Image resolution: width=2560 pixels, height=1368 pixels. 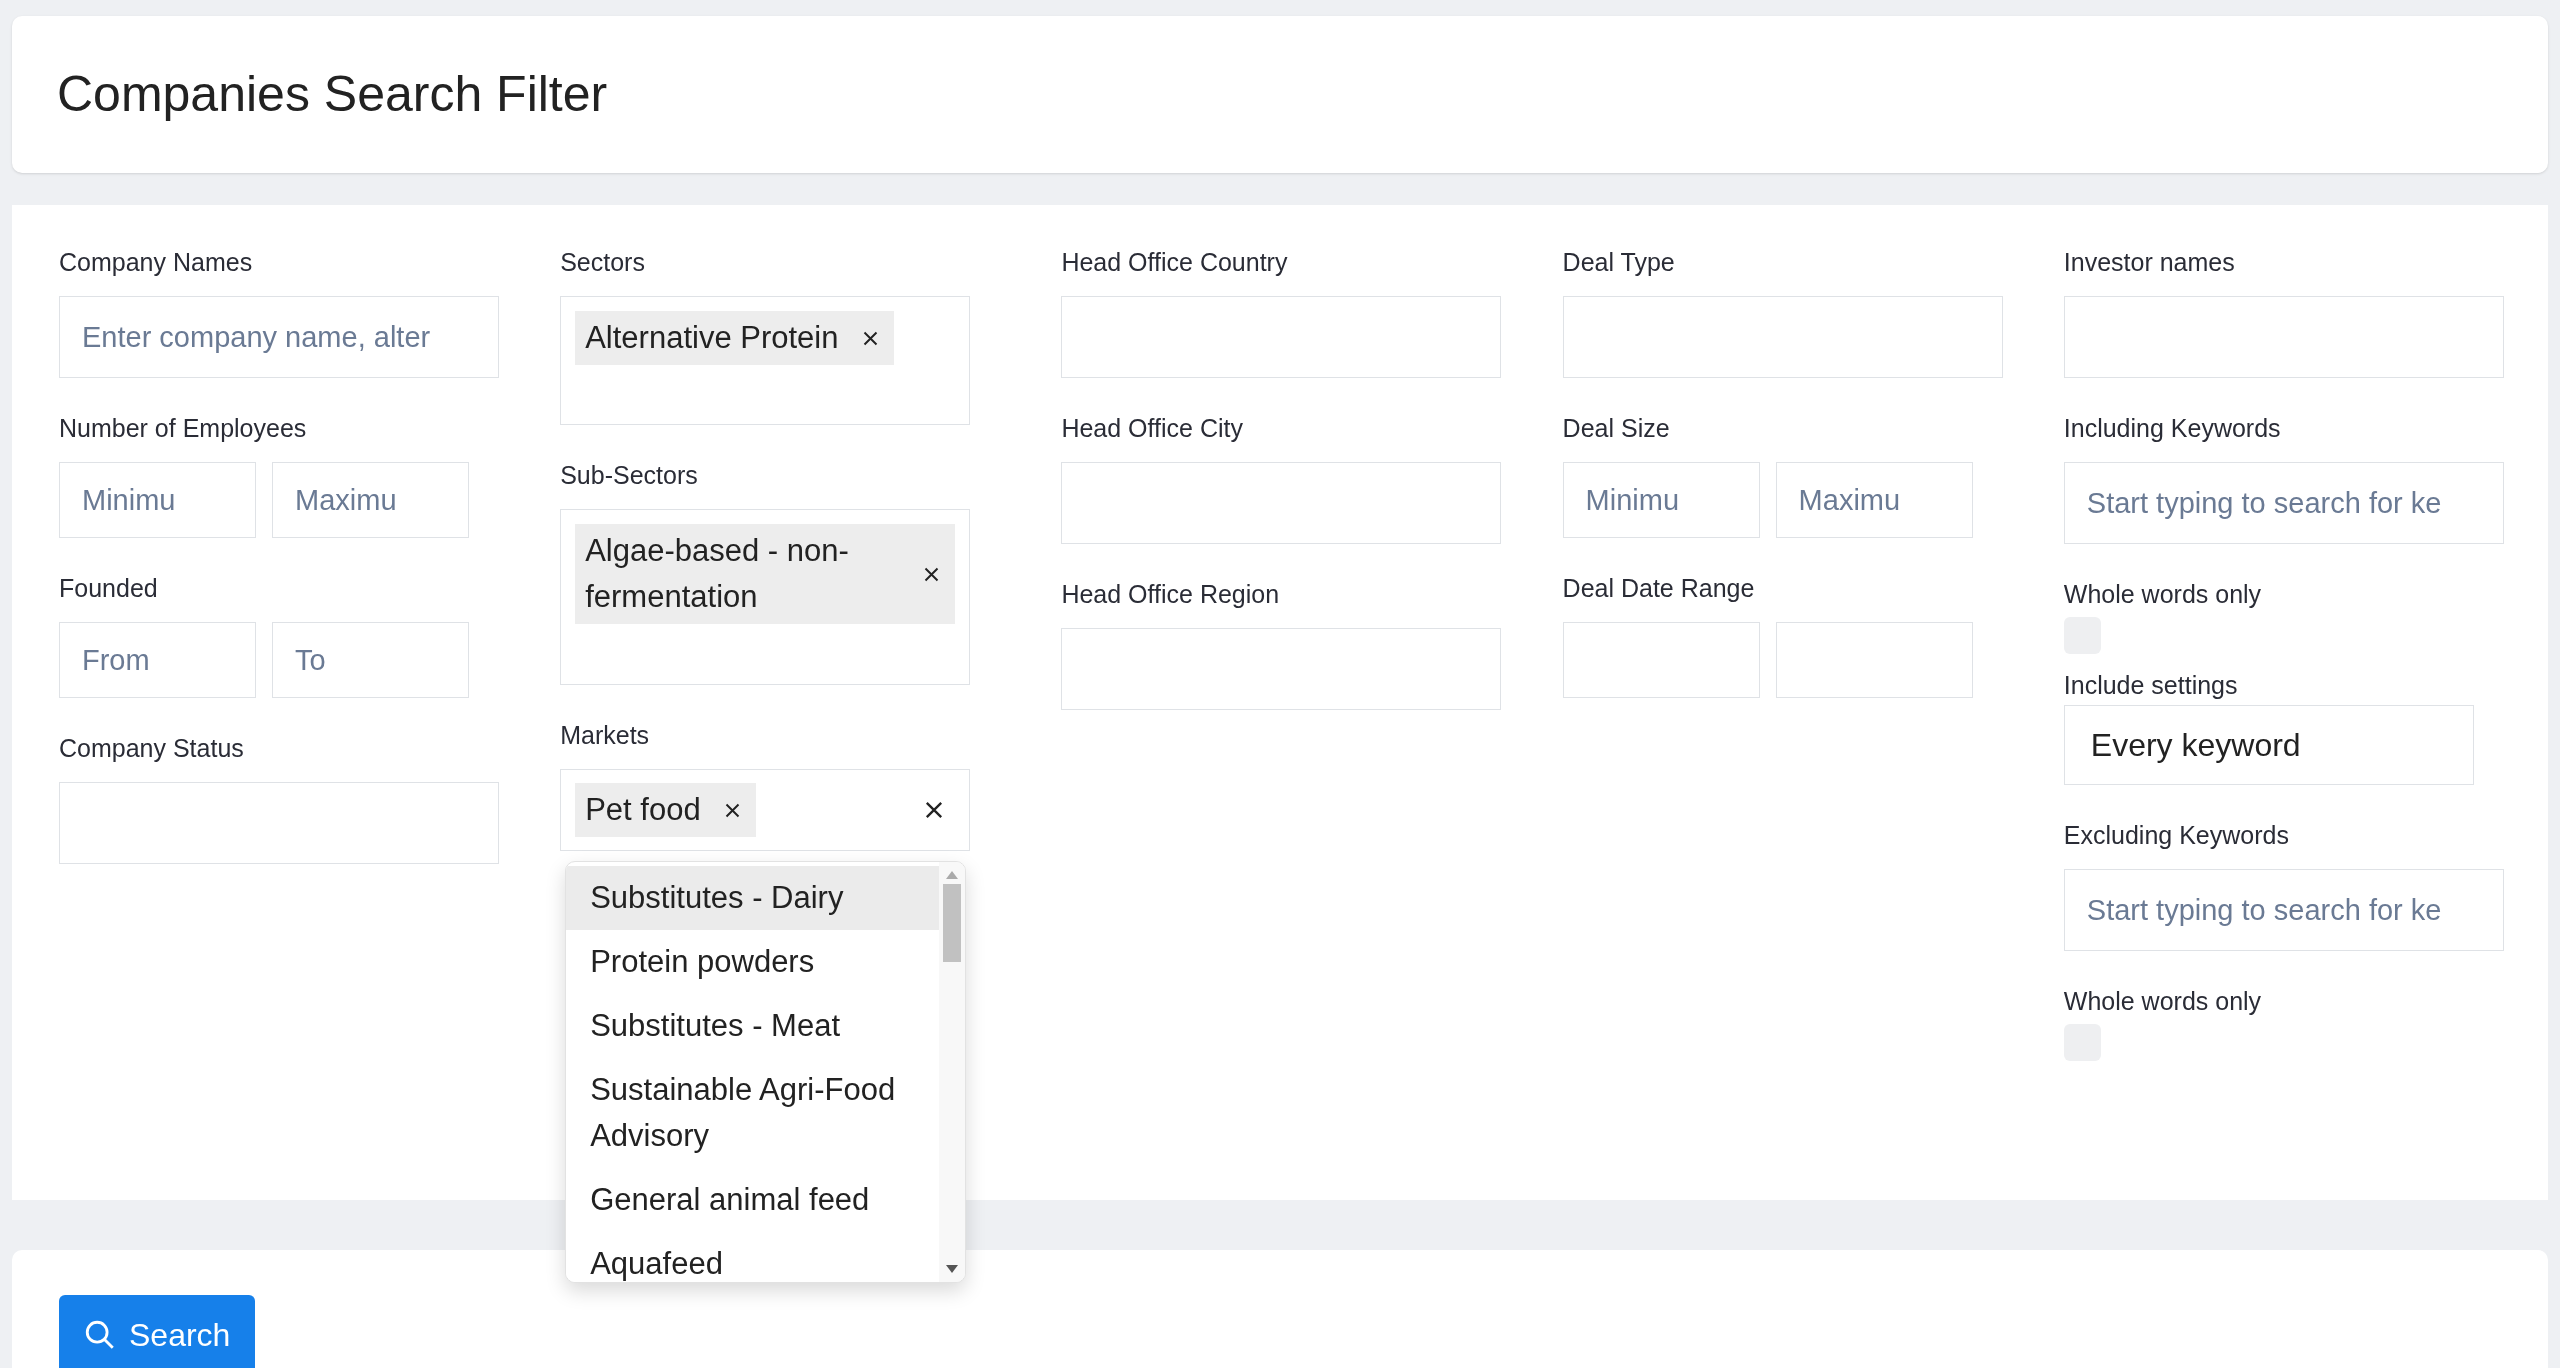 I want to click on scrollbar, so click(x=952, y=1072).